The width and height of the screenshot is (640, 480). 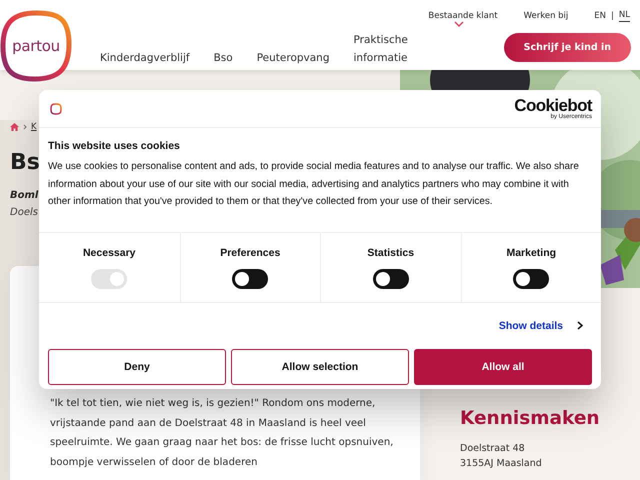 What do you see at coordinates (493, 449) in the screenshot?
I see `address-line: Doelstraat 48` at bounding box center [493, 449].